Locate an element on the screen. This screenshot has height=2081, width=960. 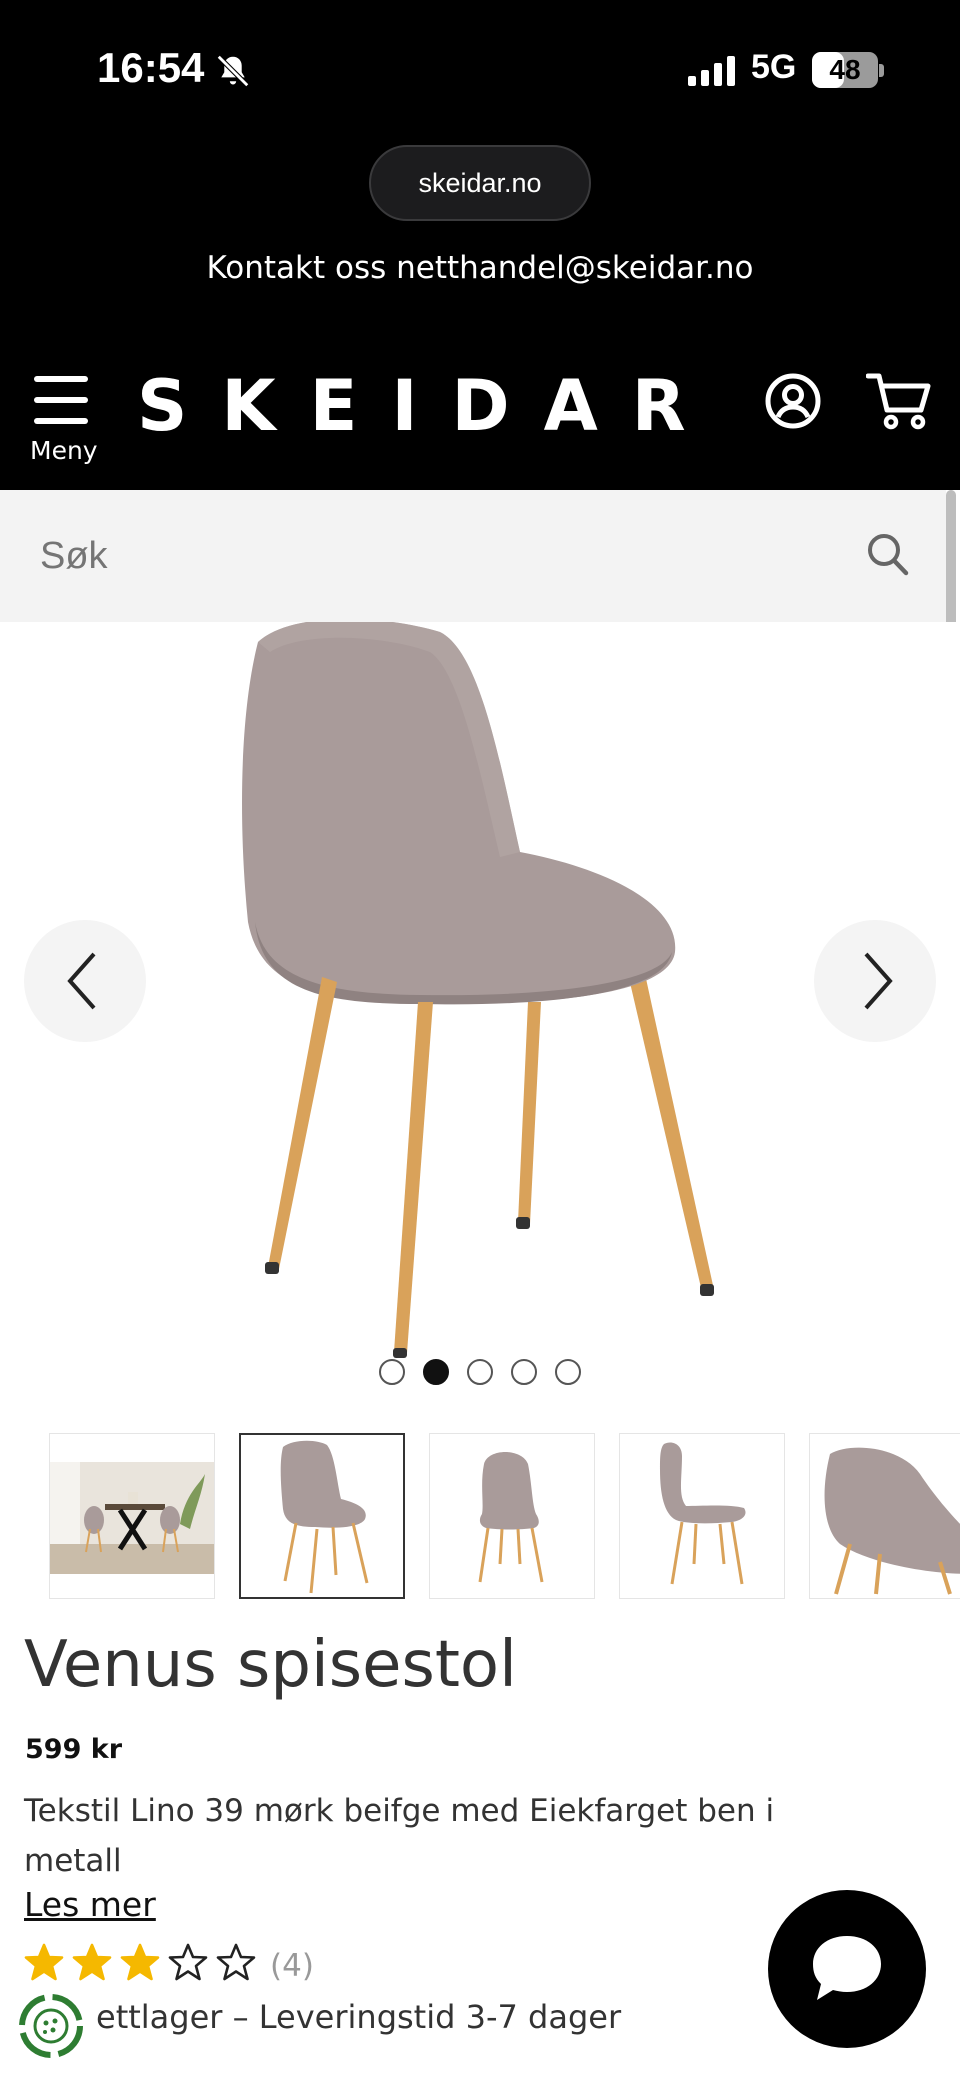
chair-side-image is located at coordinates (703, 1513).